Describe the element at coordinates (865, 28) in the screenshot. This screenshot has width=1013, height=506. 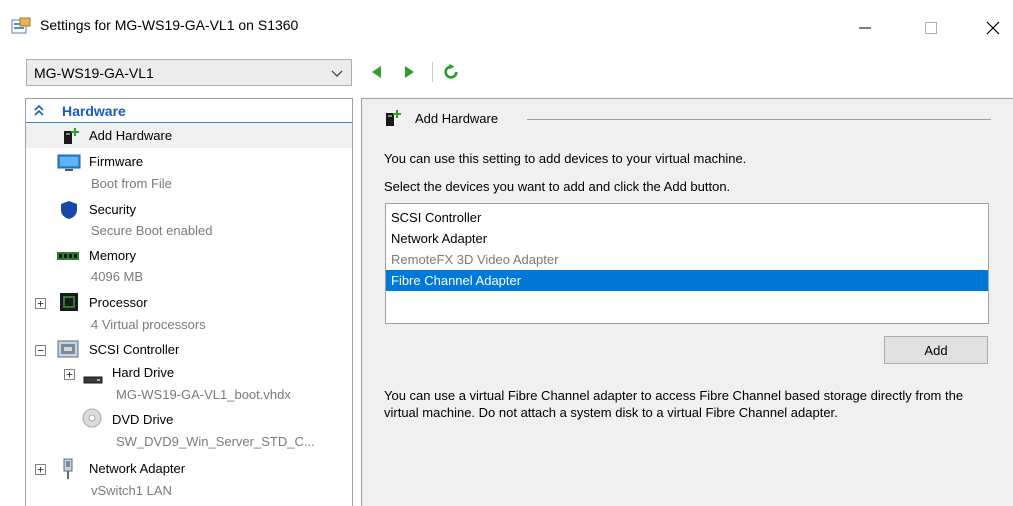
I see `minimize-button` at that location.